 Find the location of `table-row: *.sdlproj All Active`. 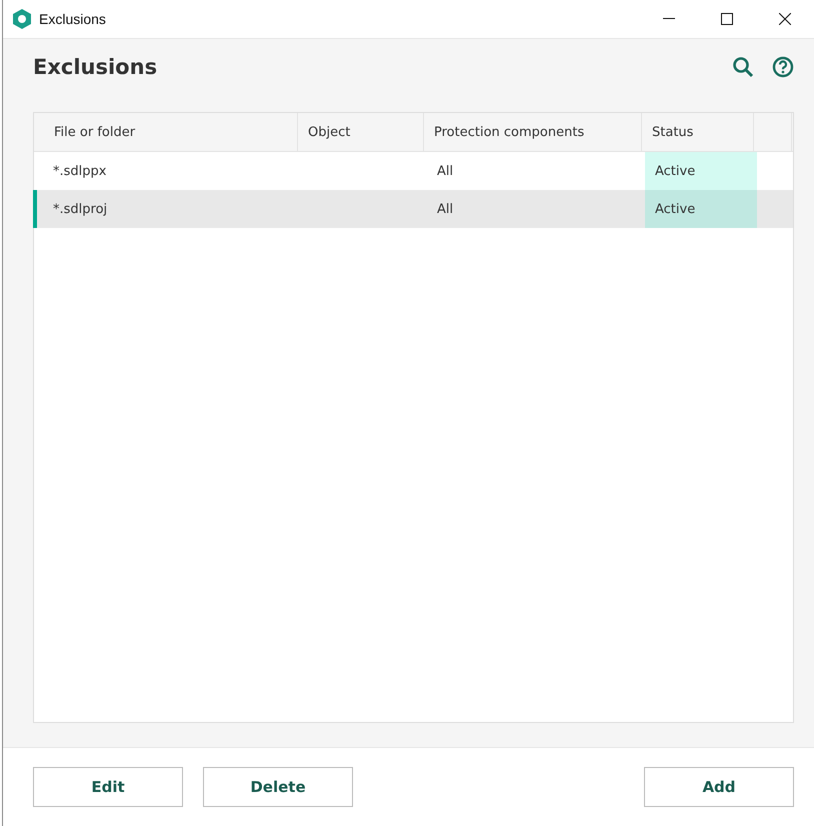

table-row: *.sdlproj All Active is located at coordinates (413, 209).